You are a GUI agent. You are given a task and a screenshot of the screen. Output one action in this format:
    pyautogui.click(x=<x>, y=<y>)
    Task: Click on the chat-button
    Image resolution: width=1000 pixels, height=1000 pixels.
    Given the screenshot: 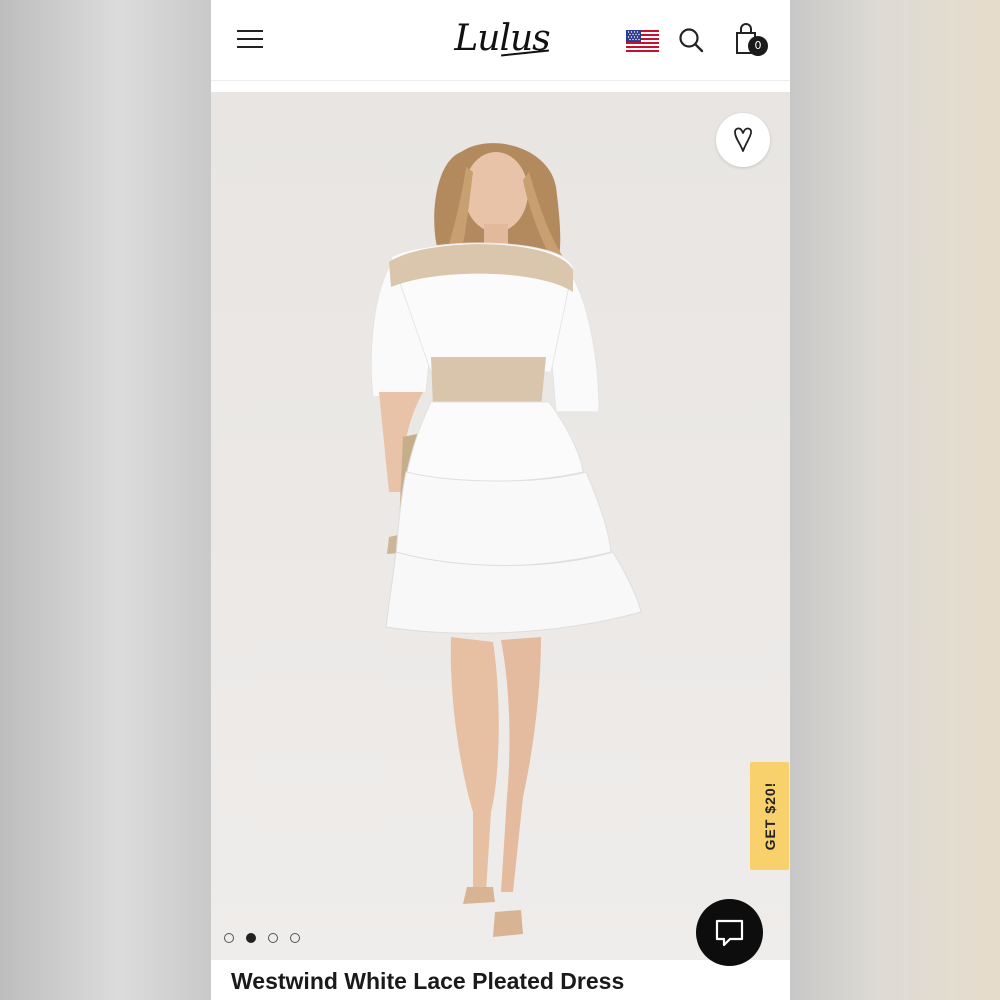 What is the action you would take?
    pyautogui.click(x=729, y=932)
    